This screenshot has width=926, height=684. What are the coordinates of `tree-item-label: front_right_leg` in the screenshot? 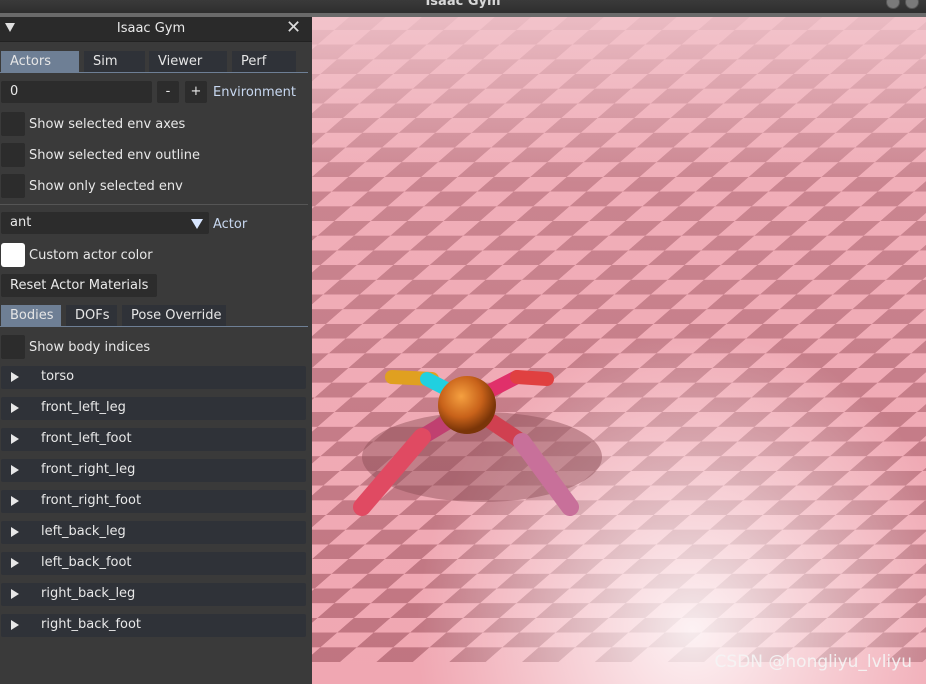 It's located at (88, 469).